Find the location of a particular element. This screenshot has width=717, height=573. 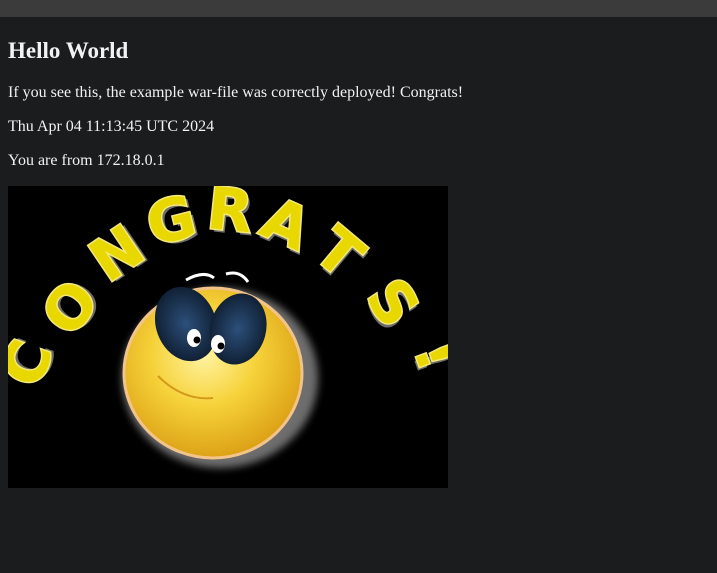

lettering-letter: O is located at coordinates (70, 307).